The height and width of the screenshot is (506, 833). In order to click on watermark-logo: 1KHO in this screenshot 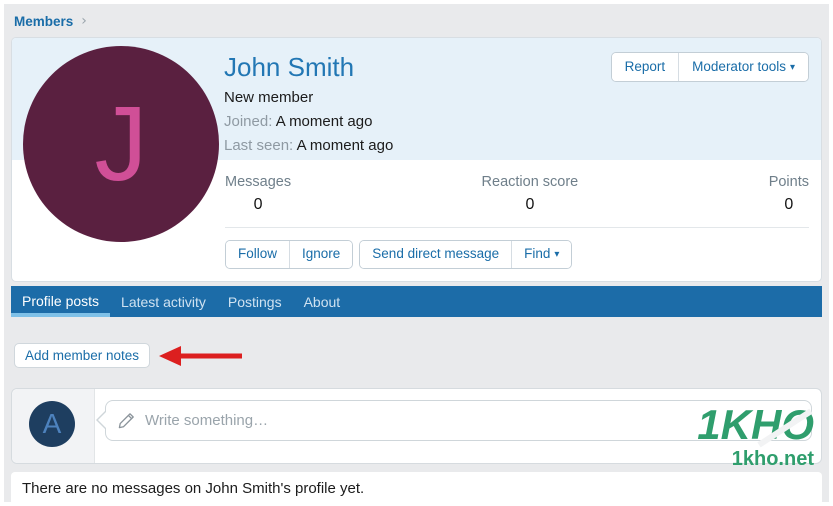, I will do `click(755, 424)`.